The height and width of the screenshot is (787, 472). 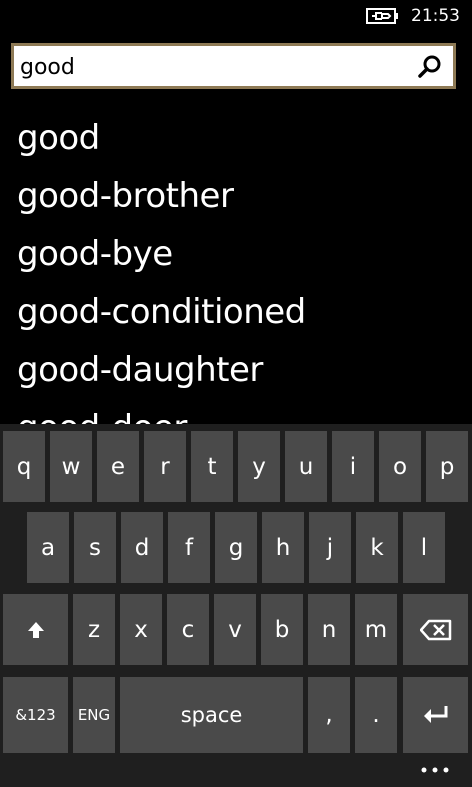 I want to click on shift-key, so click(x=35, y=629).